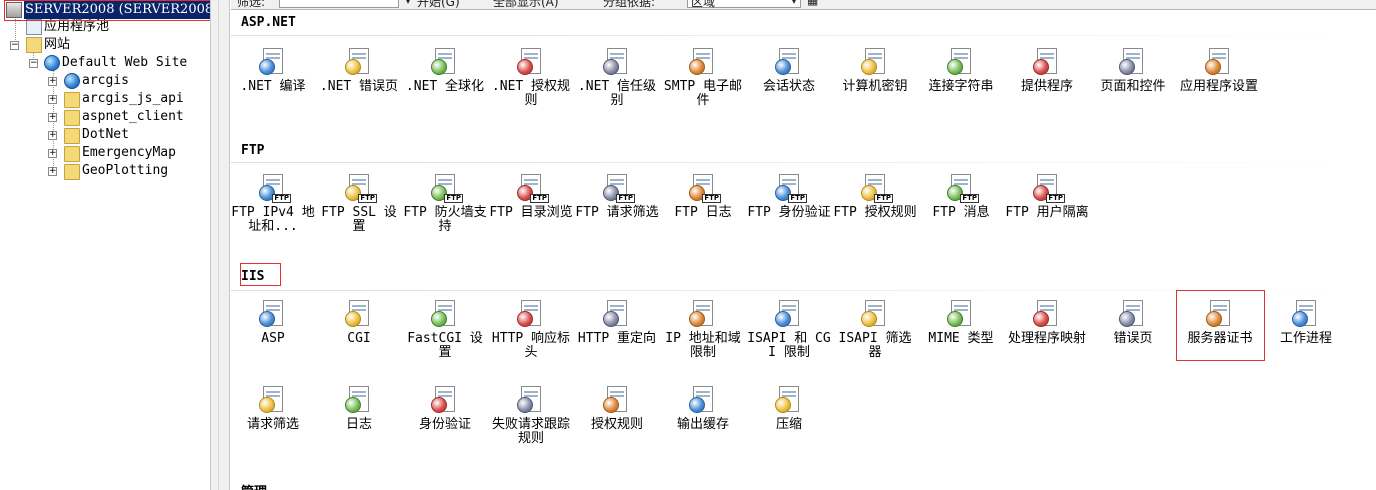 This screenshot has height=490, width=1376. I want to click on feature-isapi-cgi-restrictions: ISAPI 和 CGI 限制, so click(789, 328).